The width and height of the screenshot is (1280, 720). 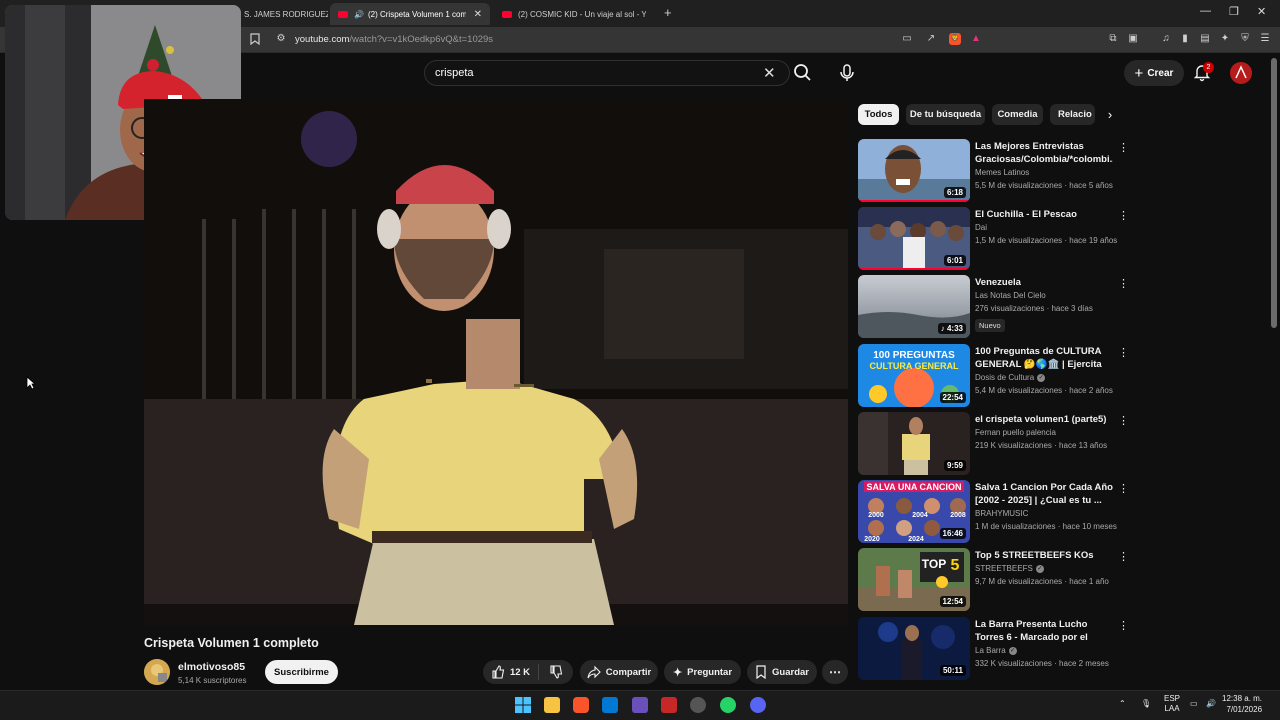 I want to click on bookmark-icon, so click(x=255, y=39).